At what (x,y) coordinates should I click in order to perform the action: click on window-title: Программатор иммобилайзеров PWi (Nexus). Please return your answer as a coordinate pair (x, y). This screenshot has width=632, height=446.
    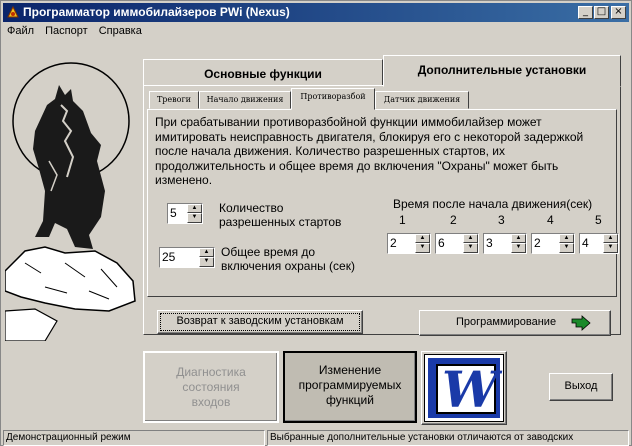
    Looking at the image, I should click on (156, 12).